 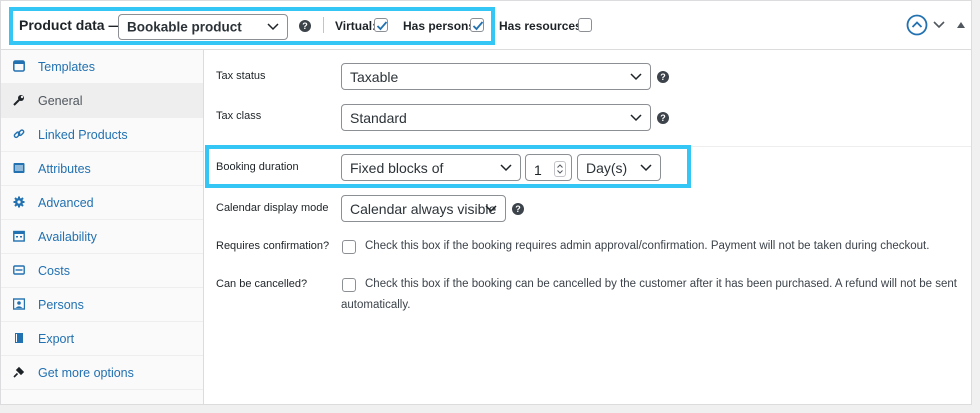 I want to click on sidebar-item-label: Attributes, so click(x=64, y=169).